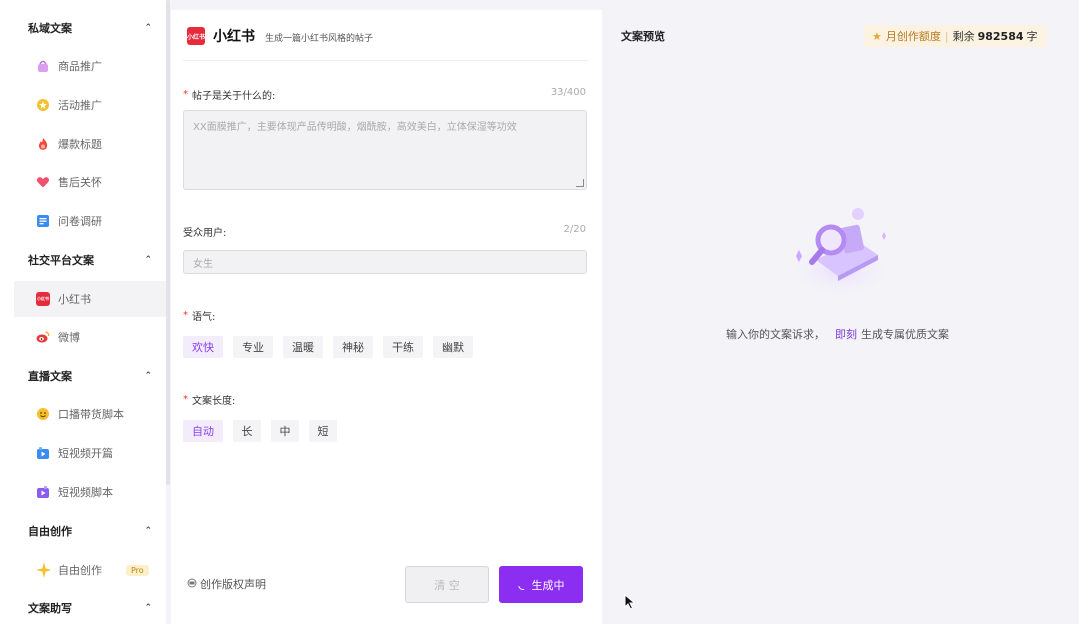  What do you see at coordinates (548, 585) in the screenshot?
I see `generate-label: 生成中` at bounding box center [548, 585].